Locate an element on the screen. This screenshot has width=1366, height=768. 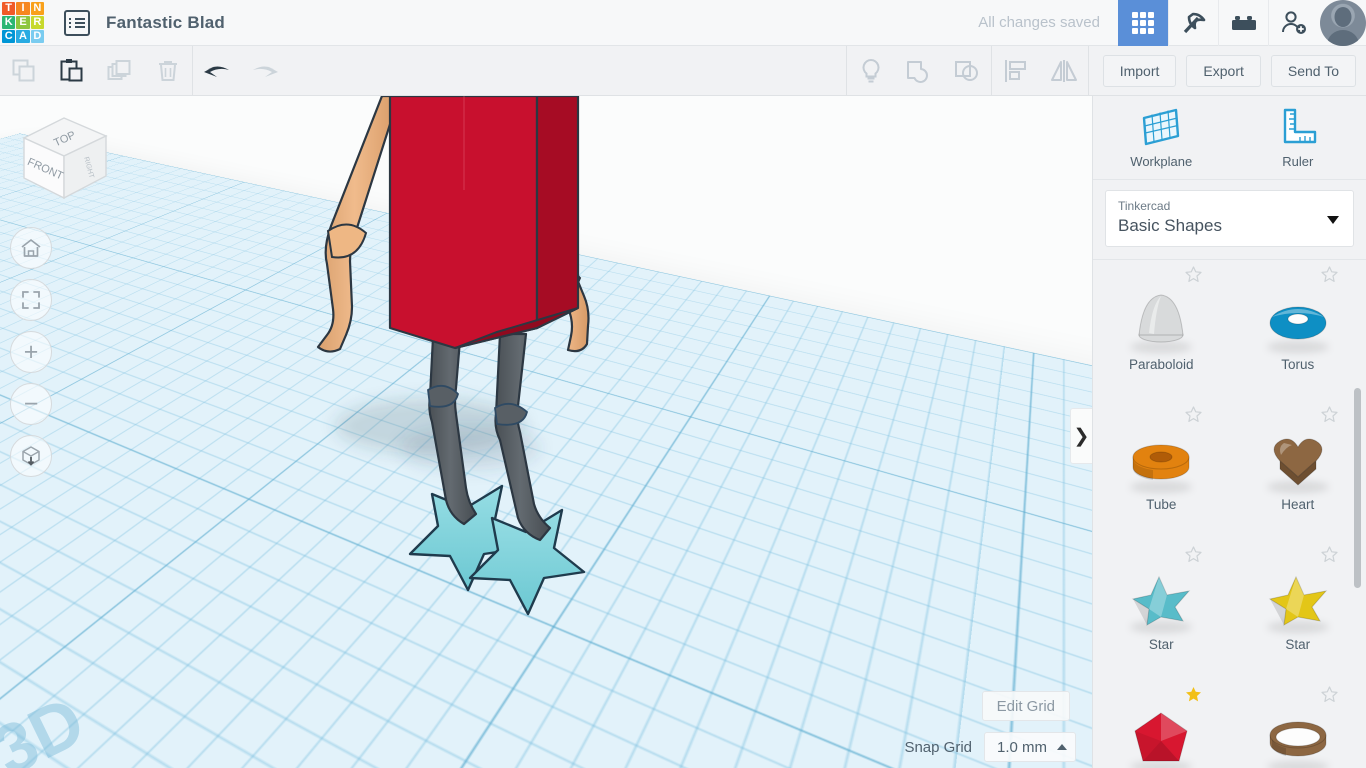
snap-grid-value: 1.0 mm is located at coordinates (1022, 747).